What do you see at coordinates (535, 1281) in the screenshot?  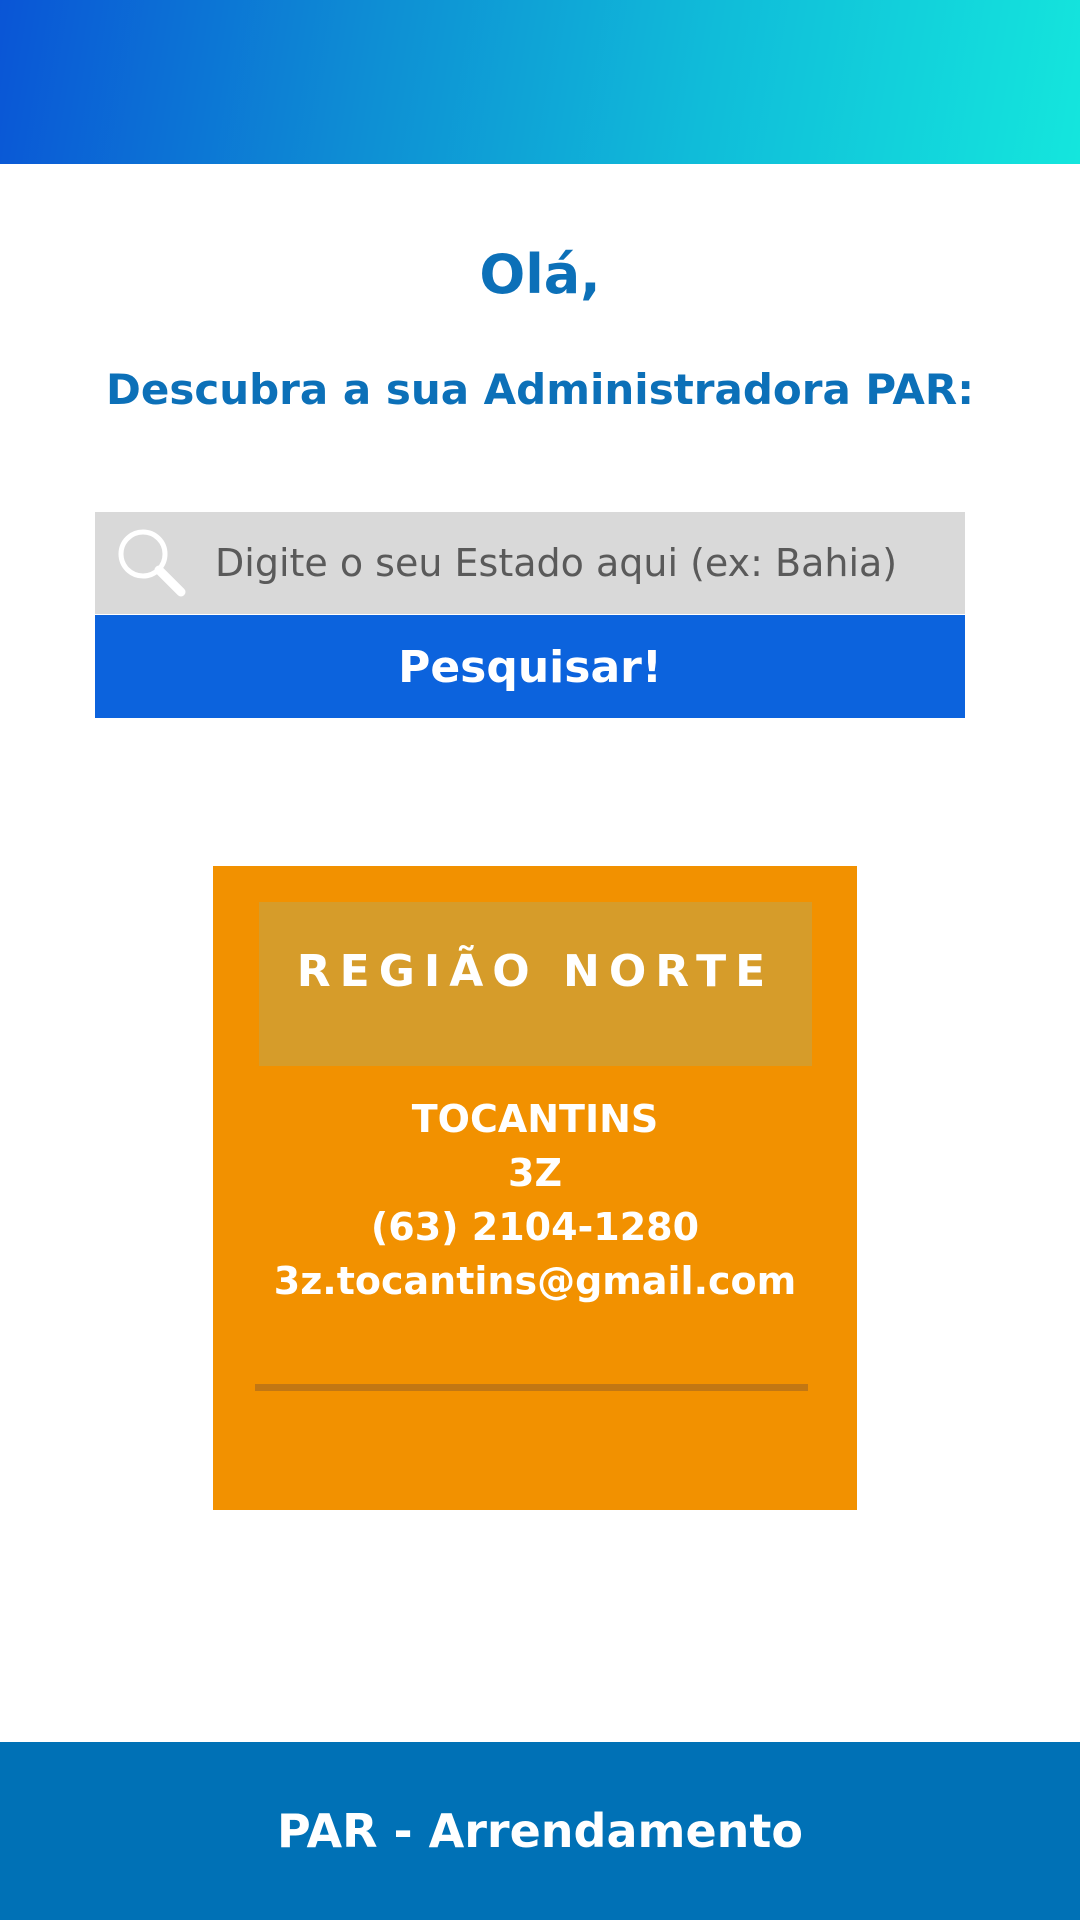 I see `email-address: 3z.tocantins@gmail.com` at bounding box center [535, 1281].